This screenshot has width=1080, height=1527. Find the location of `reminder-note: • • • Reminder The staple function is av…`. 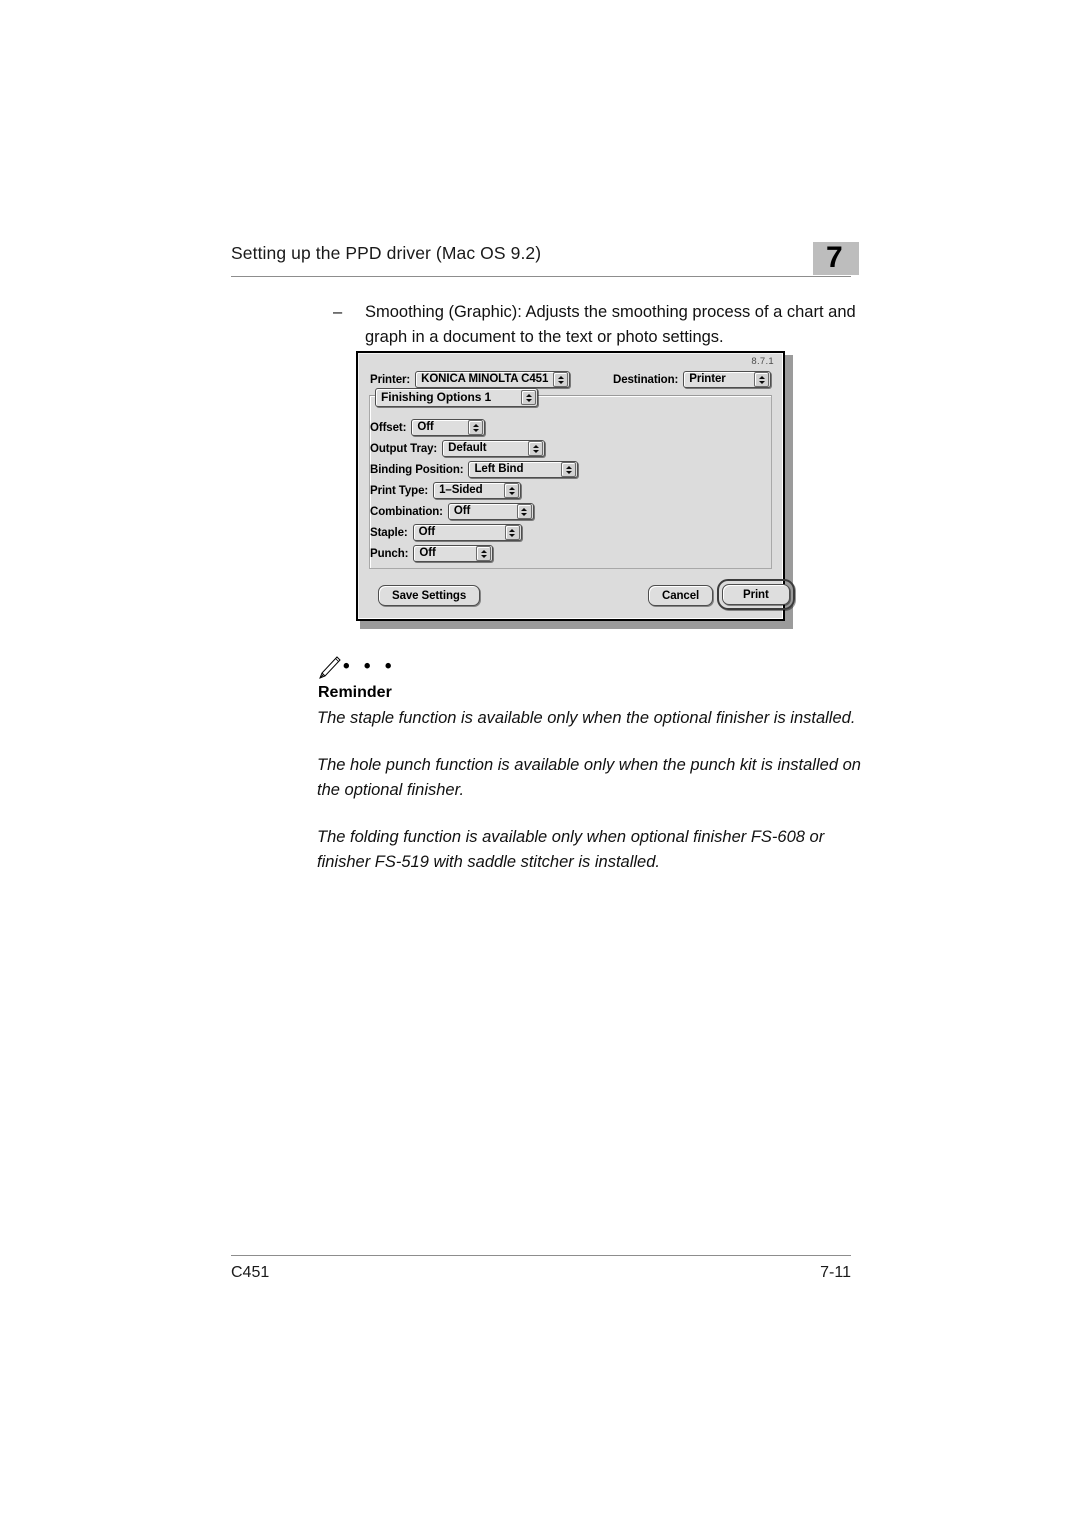

reminder-note: • • • Reminder The staple function is av… is located at coordinates (589, 763).